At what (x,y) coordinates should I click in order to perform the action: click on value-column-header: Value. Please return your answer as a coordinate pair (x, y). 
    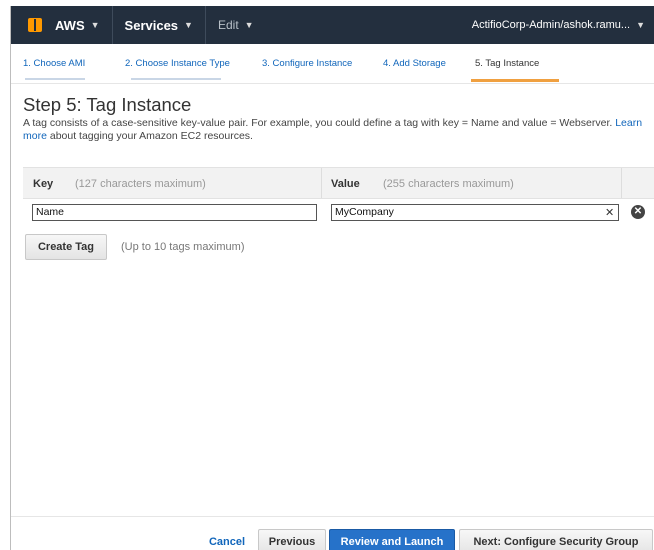
    Looking at the image, I should click on (345, 184).